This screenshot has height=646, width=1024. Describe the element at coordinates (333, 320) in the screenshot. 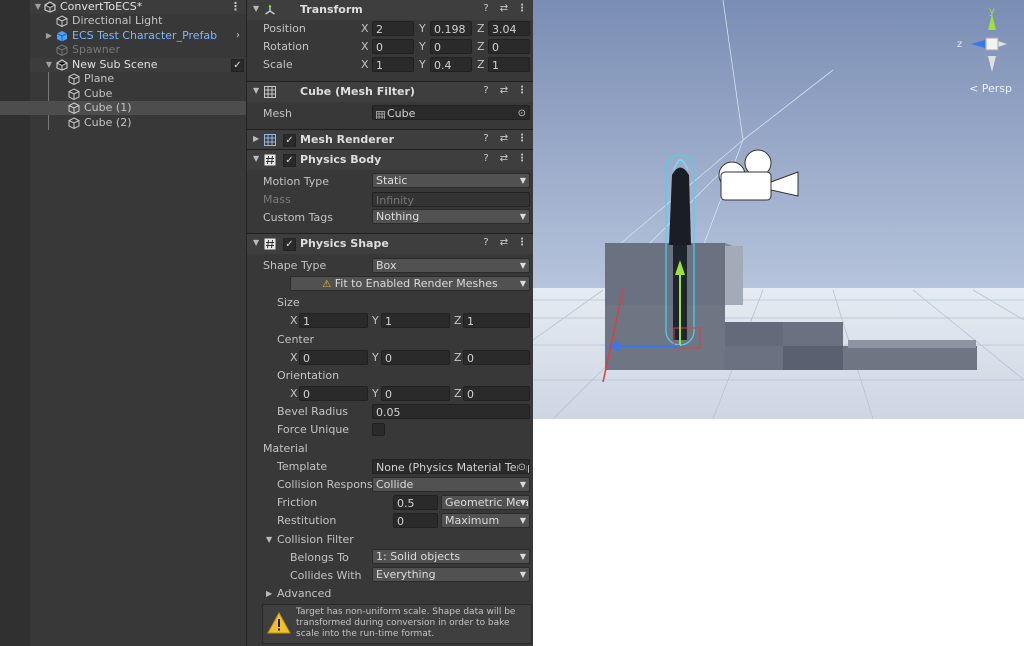

I see `size-x-field: 1` at that location.